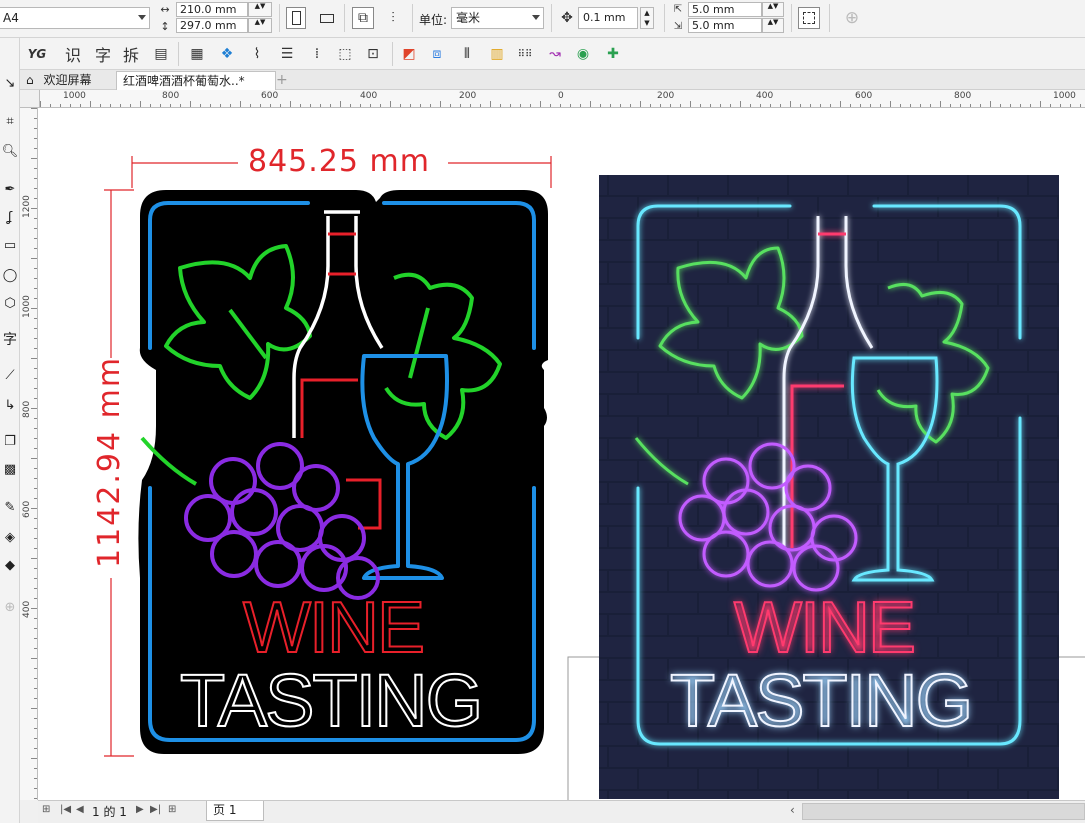 This screenshot has height=823, width=1085. Describe the element at coordinates (809, 18) in the screenshot. I see `page-border-button` at that location.